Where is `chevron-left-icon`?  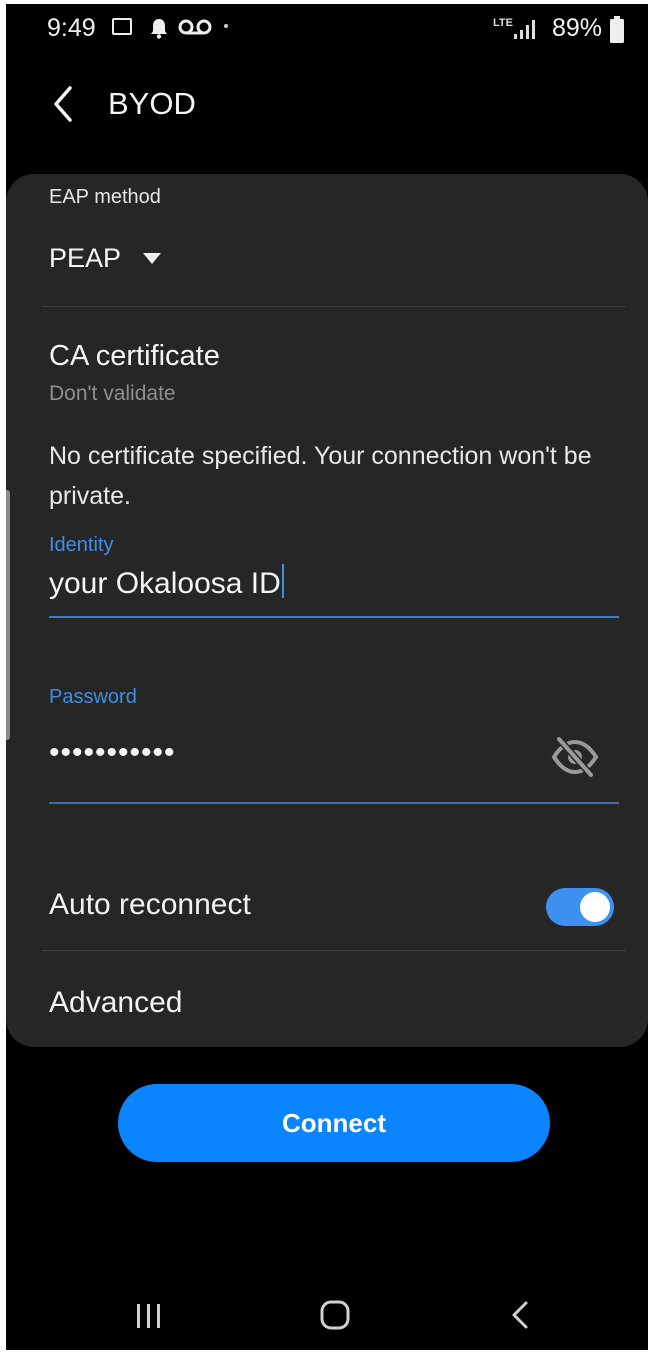
chevron-left-icon is located at coordinates (64, 104).